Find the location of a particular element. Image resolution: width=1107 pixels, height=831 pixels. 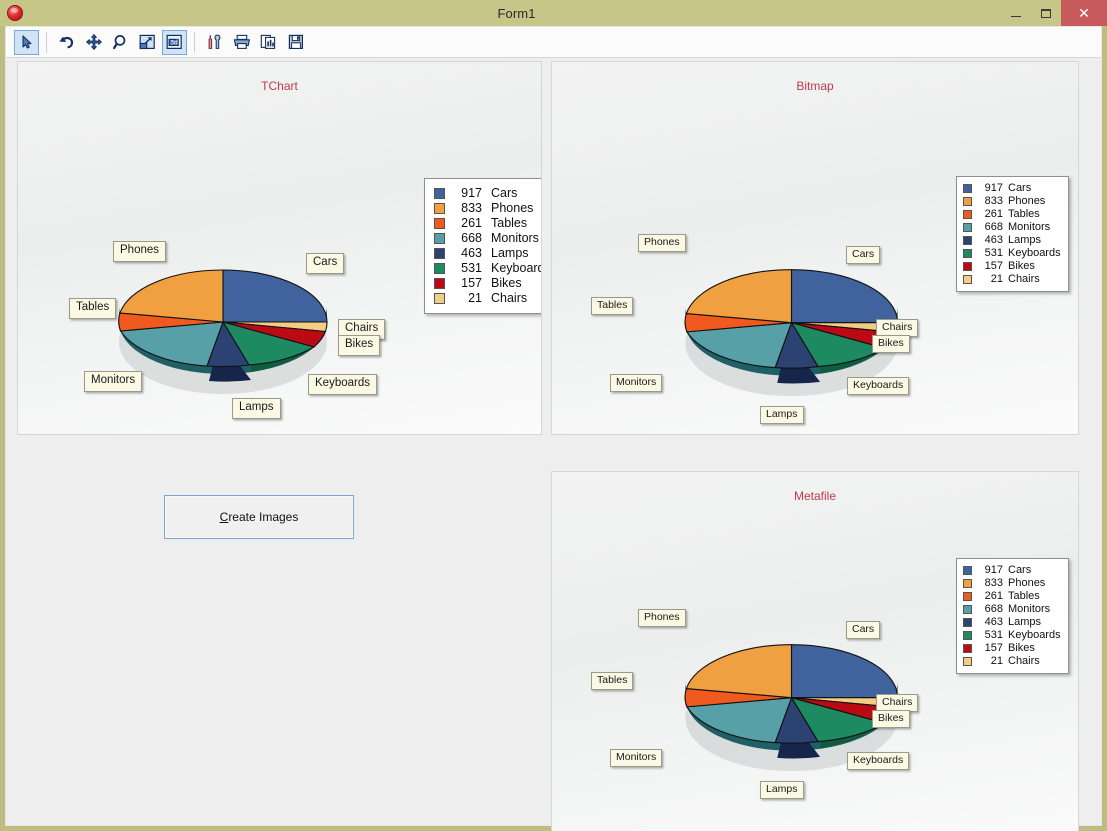

floppy-disk-icon is located at coordinates (295, 41).